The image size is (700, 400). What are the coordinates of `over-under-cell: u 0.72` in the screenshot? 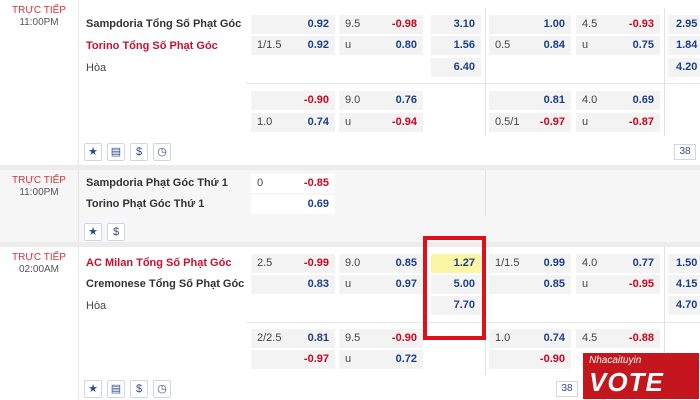 It's located at (381, 359).